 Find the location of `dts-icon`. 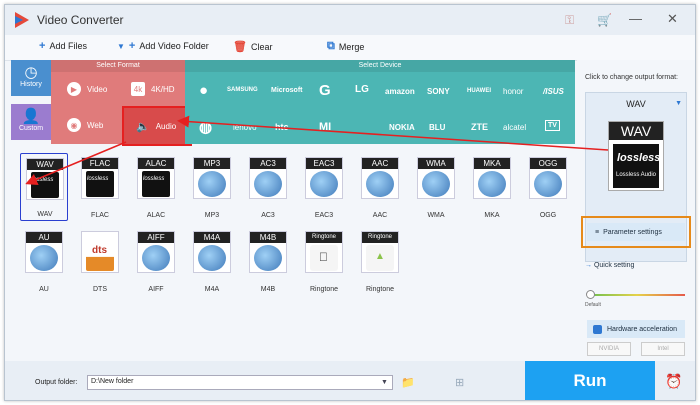

dts-icon is located at coordinates (100, 258).